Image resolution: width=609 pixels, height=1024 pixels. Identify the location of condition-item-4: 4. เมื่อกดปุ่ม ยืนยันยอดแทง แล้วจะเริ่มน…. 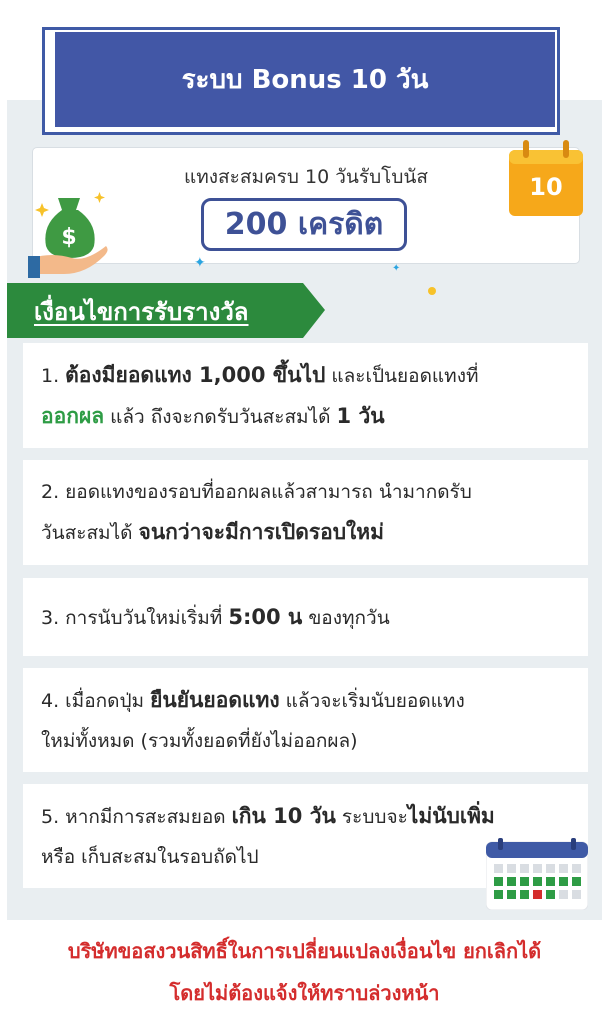
(305, 720).